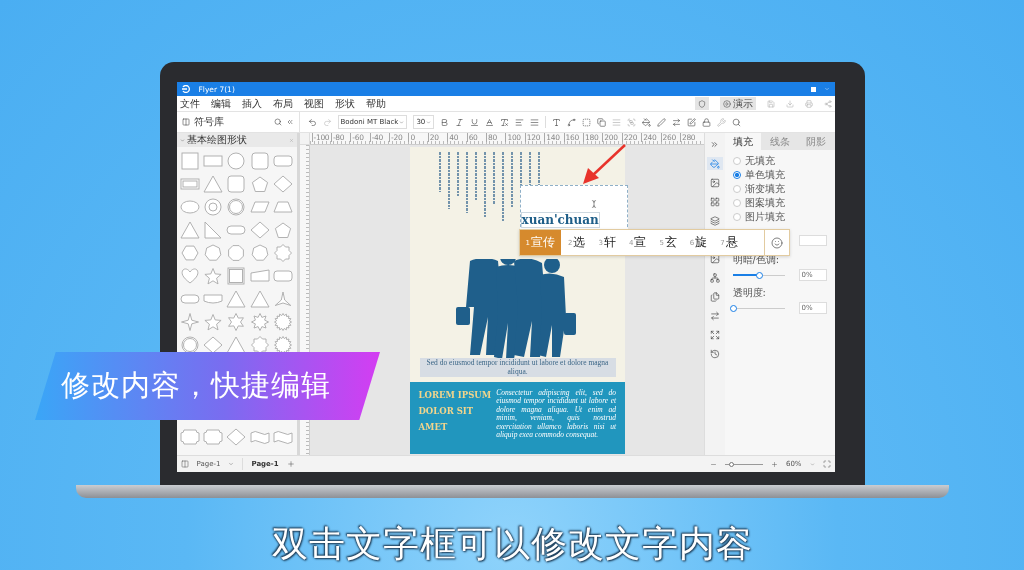 This screenshot has width=1024, height=570. Describe the element at coordinates (560, 220) in the screenshot. I see `text-box-input: xuan'chuan` at that location.